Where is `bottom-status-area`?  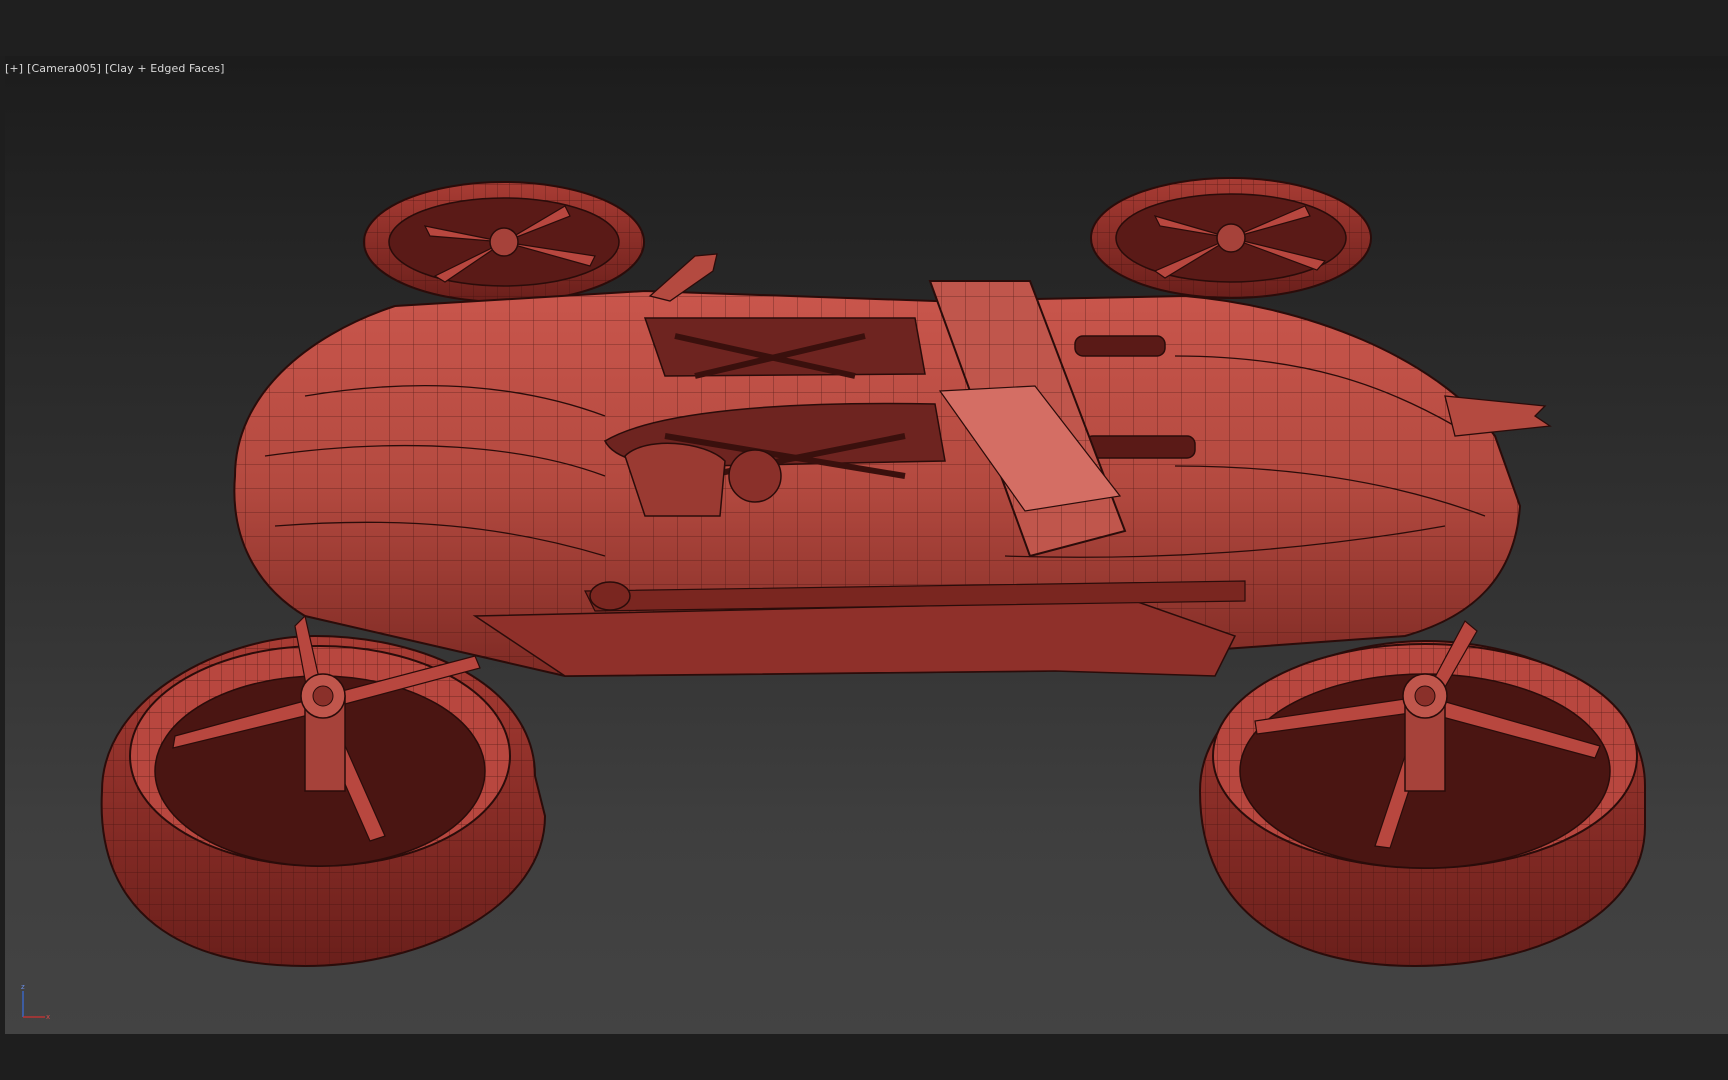
bottom-status-area is located at coordinates (864, 1057).